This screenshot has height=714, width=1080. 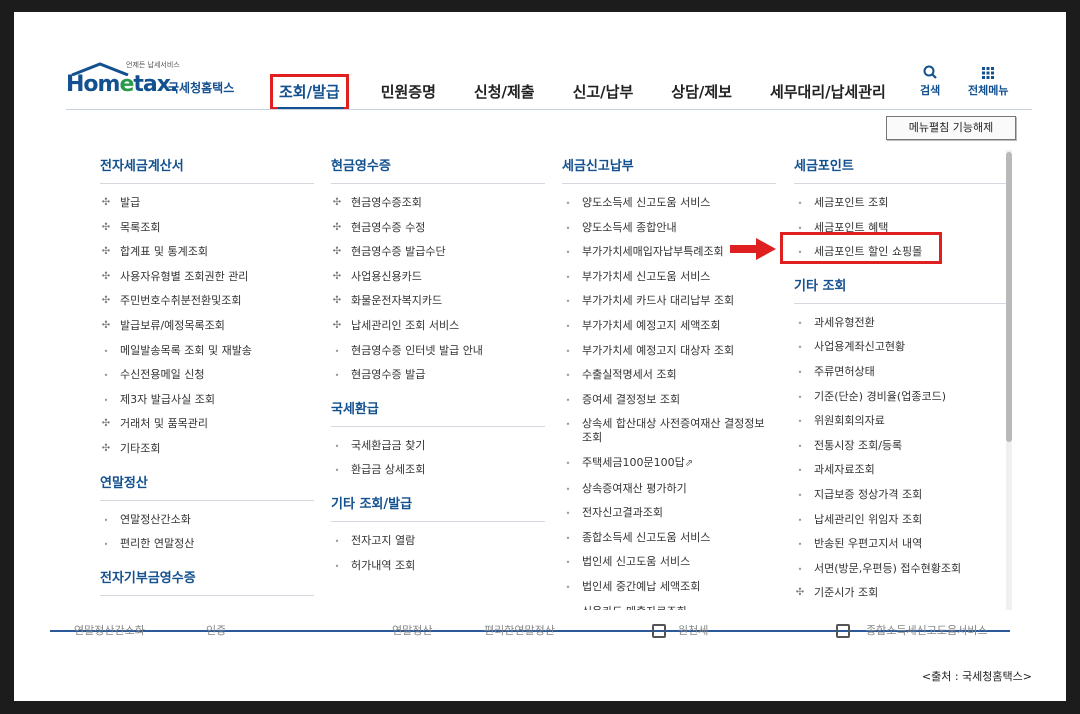 I want to click on menu-item: • 허가내역 조회, so click(x=438, y=566).